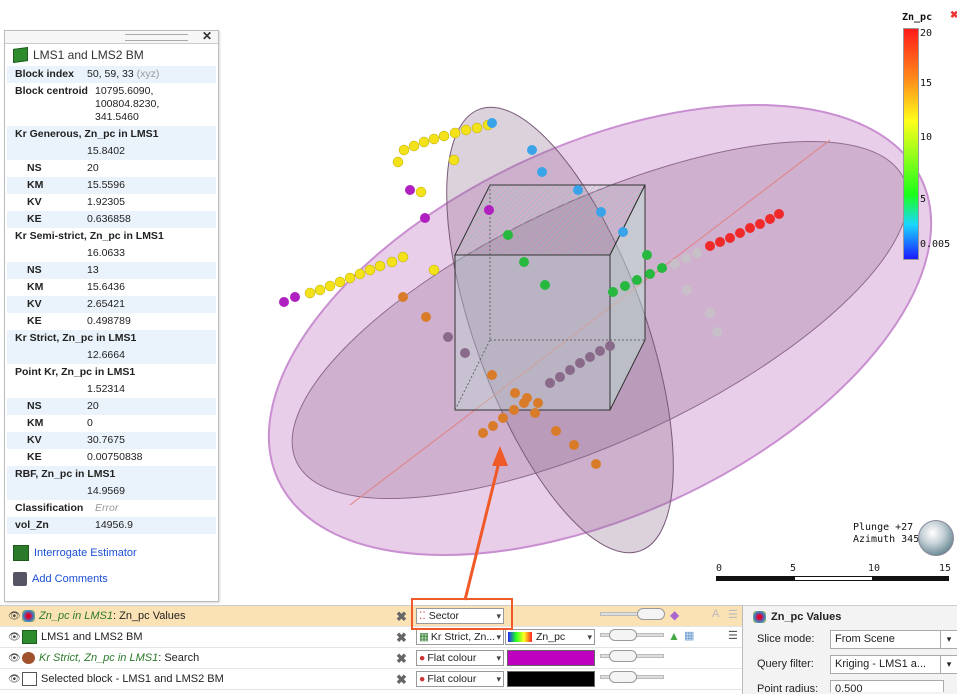 The width and height of the screenshot is (957, 694). Describe the element at coordinates (785, 664) in the screenshot. I see `query-filter-label: Query filter:` at that location.